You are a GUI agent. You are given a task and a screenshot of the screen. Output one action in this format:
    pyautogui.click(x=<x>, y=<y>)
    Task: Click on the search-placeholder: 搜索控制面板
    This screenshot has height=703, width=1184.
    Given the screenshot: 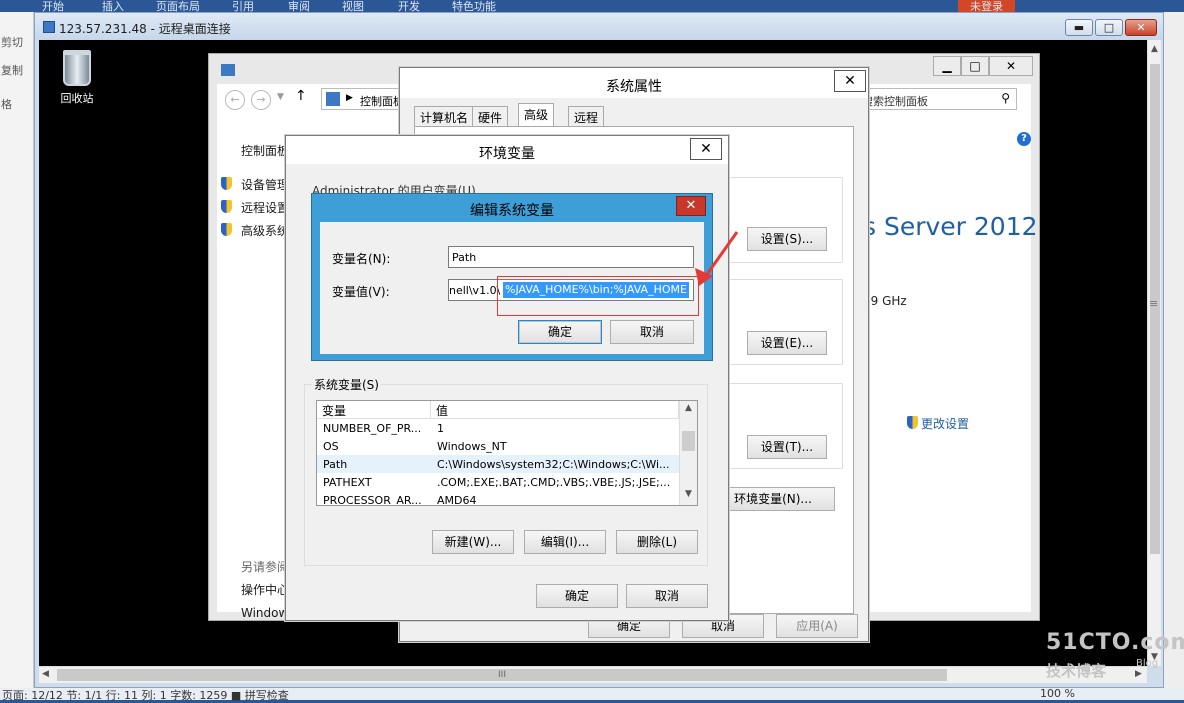 What is the action you would take?
    pyautogui.click(x=895, y=101)
    